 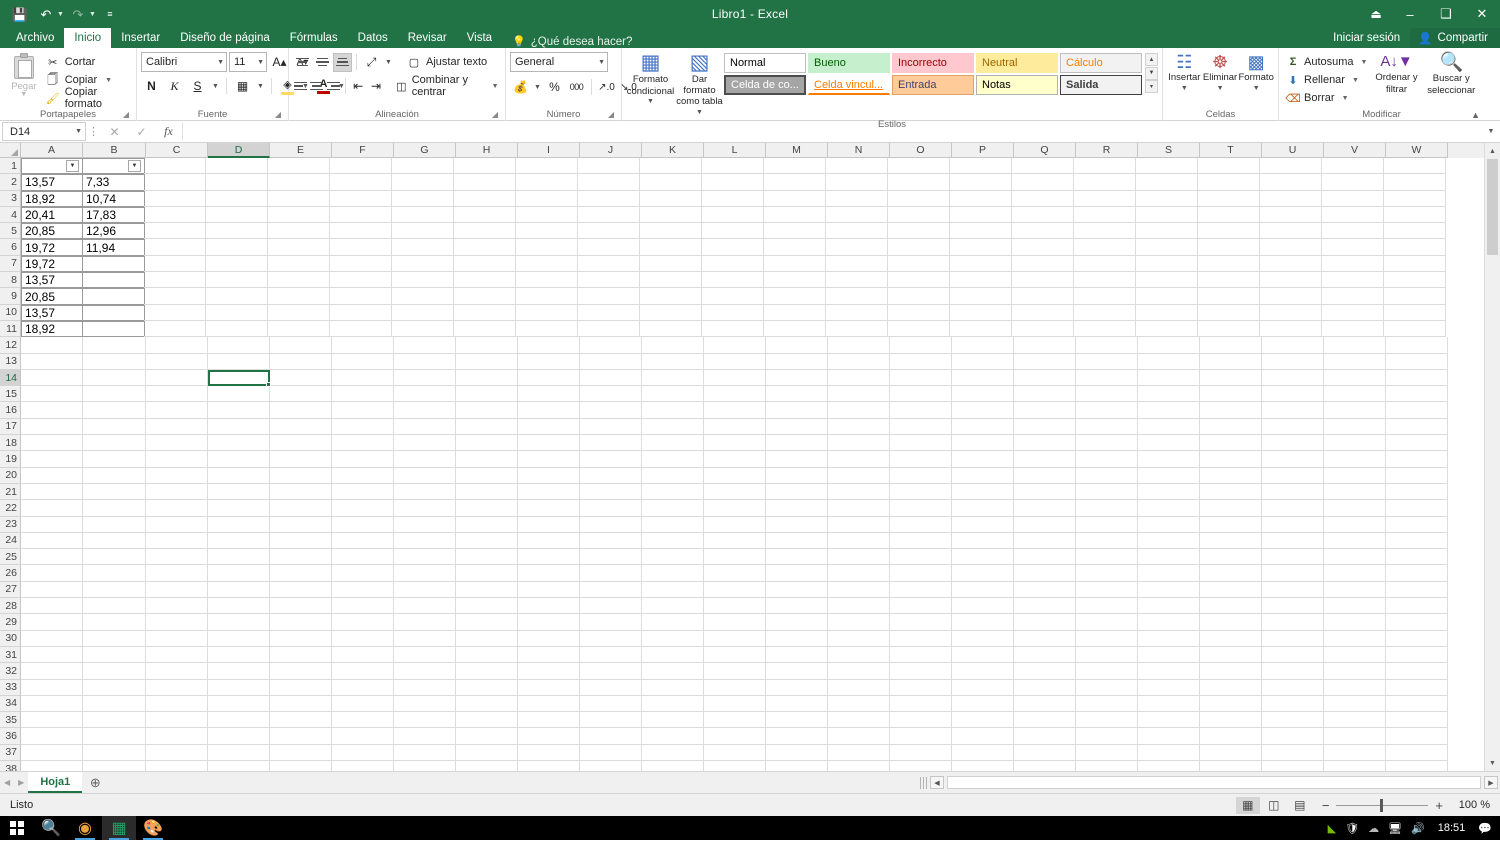 What do you see at coordinates (114, 765) in the screenshot?
I see `cell-B38` at bounding box center [114, 765].